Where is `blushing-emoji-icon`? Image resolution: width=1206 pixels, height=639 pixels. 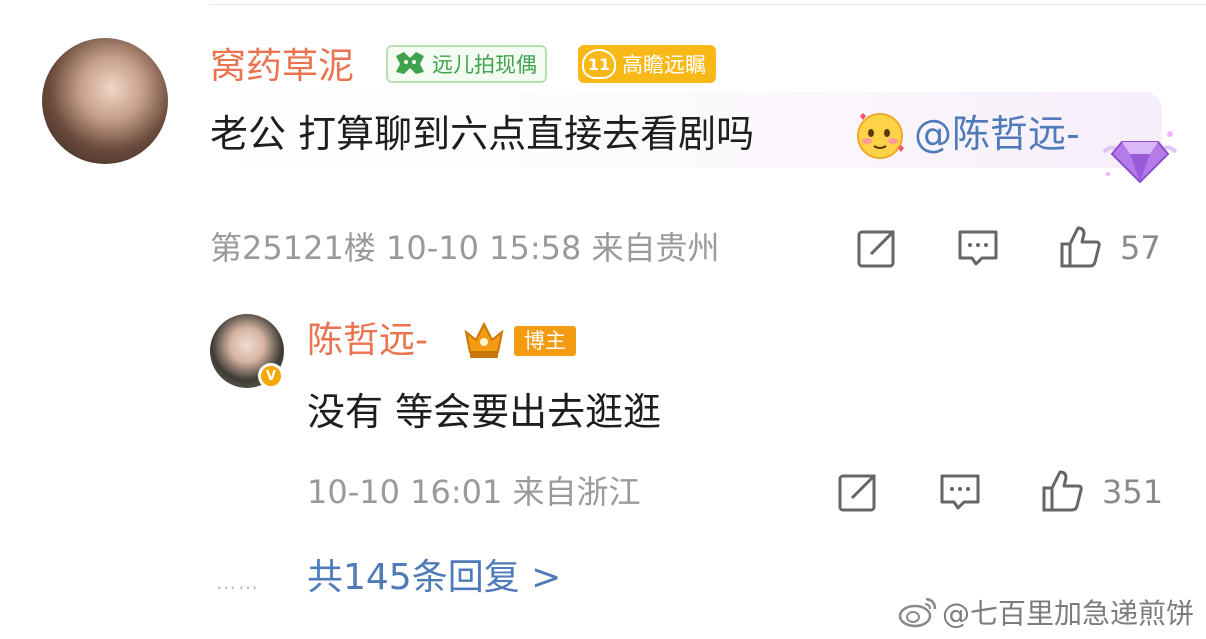 blushing-emoji-icon is located at coordinates (880, 136).